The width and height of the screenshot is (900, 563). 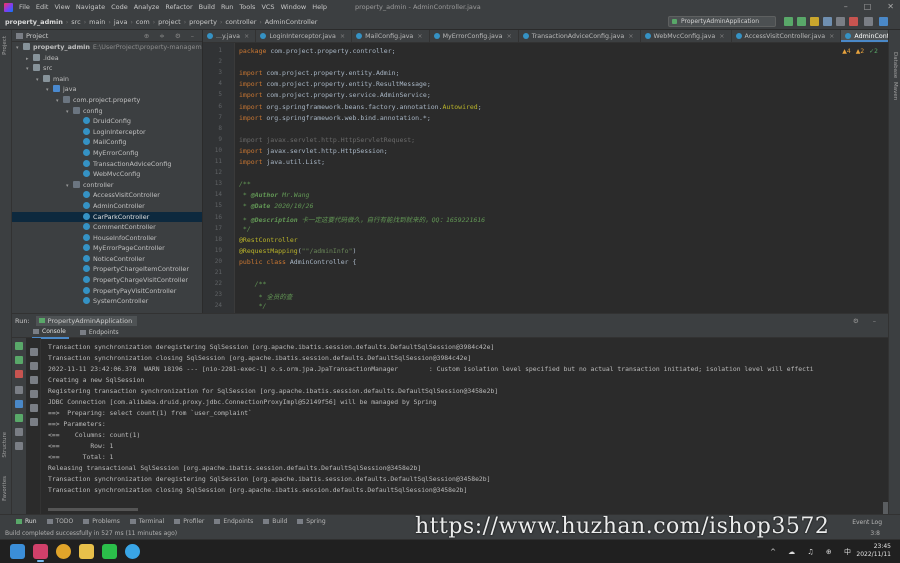 I want to click on project-tree-item: HouseInfoController, so click(x=107, y=238).